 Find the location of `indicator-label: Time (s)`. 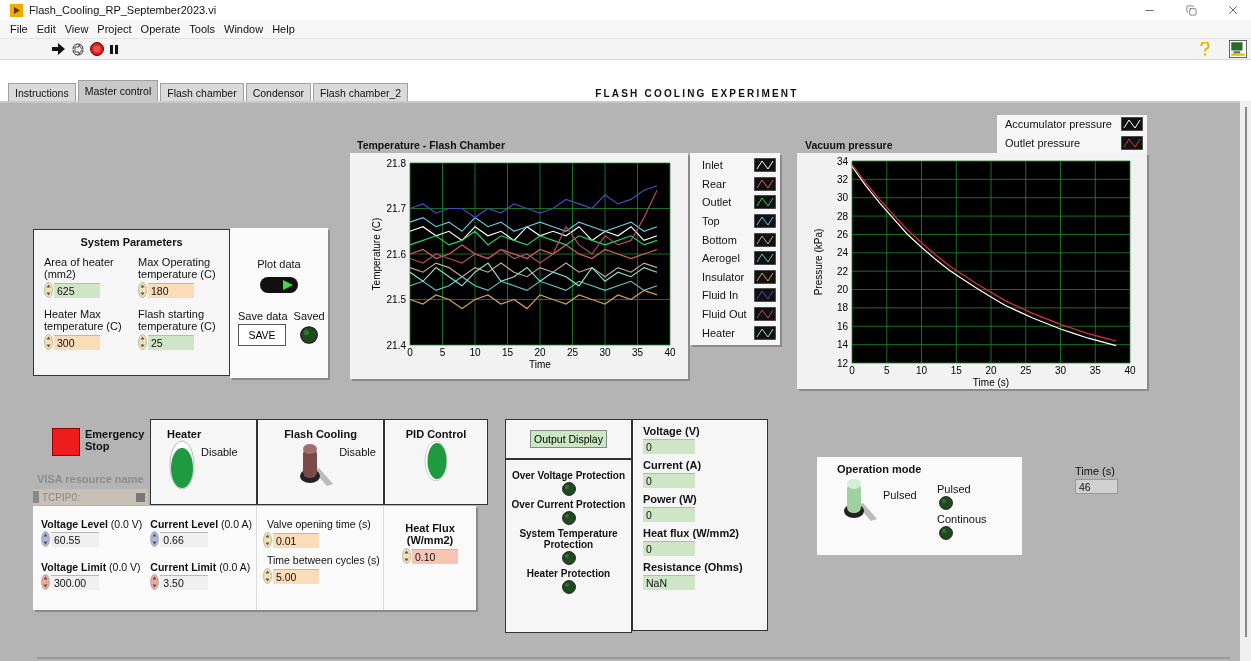

indicator-label: Time (s) is located at coordinates (1095, 471).